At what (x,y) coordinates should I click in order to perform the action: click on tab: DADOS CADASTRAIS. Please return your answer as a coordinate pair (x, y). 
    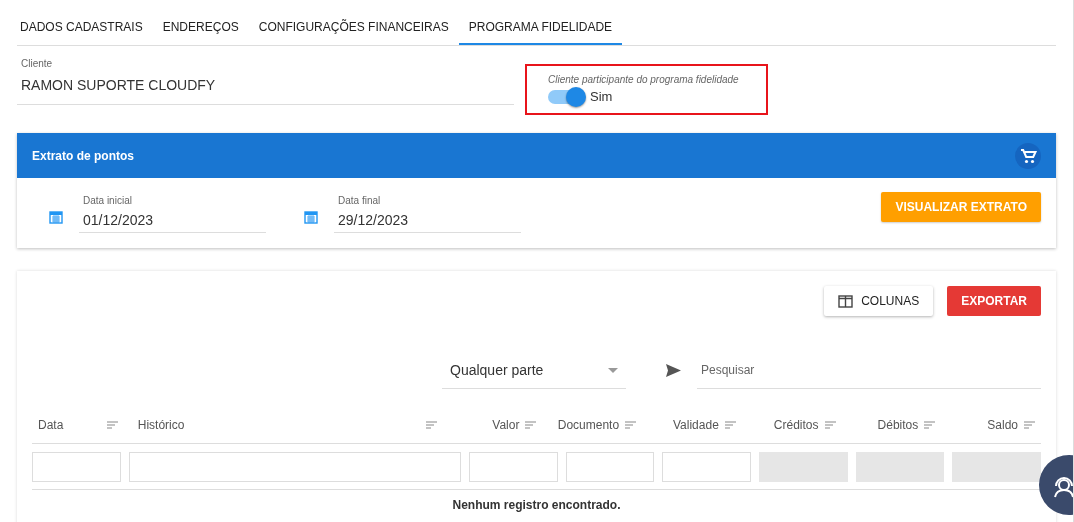
    Looking at the image, I should click on (85, 22).